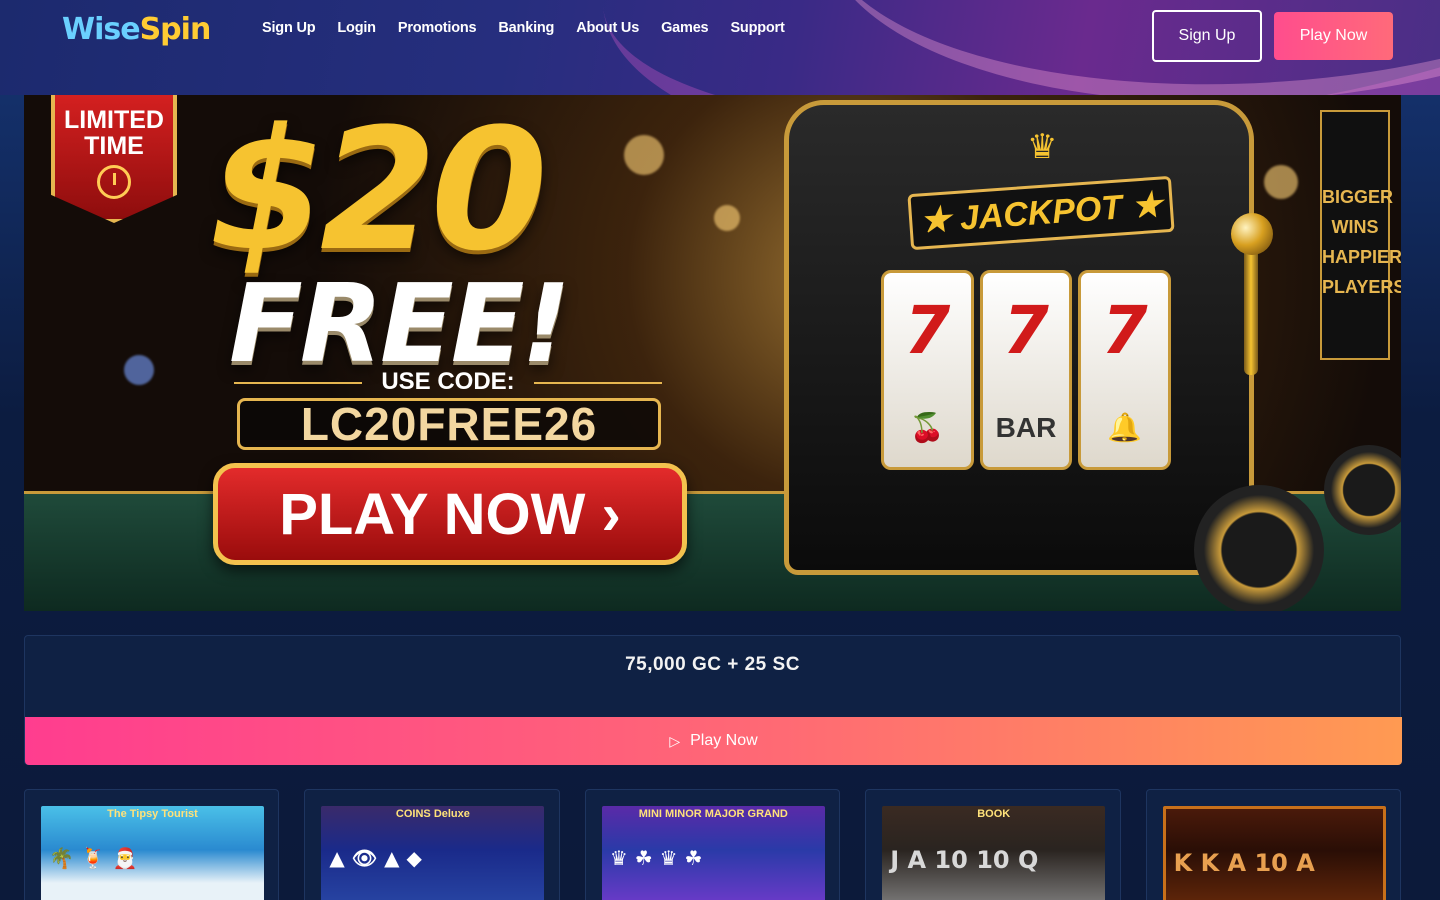  What do you see at coordinates (432, 814) in the screenshot?
I see `game-title: COINS Deluxe` at bounding box center [432, 814].